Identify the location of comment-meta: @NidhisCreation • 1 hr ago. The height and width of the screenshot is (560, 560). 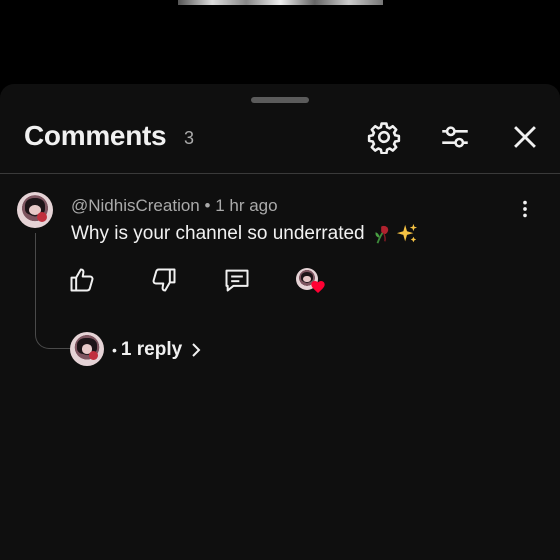
(174, 206).